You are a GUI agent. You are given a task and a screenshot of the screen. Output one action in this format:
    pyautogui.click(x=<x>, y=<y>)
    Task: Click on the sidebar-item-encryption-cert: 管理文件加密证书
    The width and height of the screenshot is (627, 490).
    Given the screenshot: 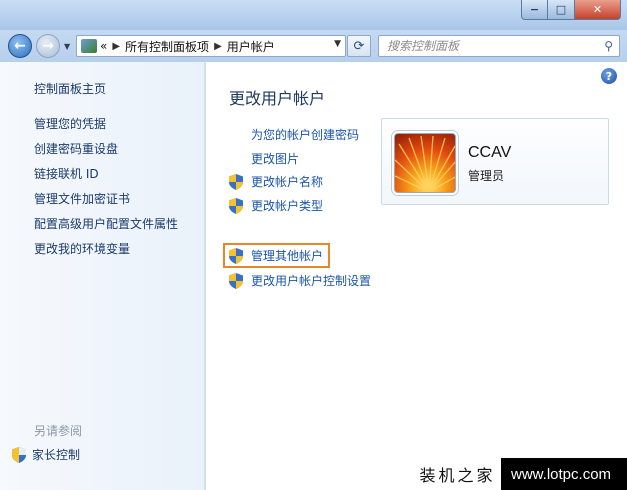 What is the action you would take?
    pyautogui.click(x=82, y=198)
    